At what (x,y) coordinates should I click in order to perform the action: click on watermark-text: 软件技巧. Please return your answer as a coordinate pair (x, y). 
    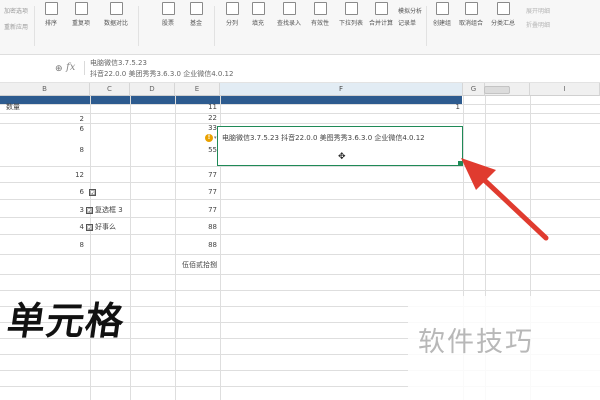
    Looking at the image, I should click on (476, 342).